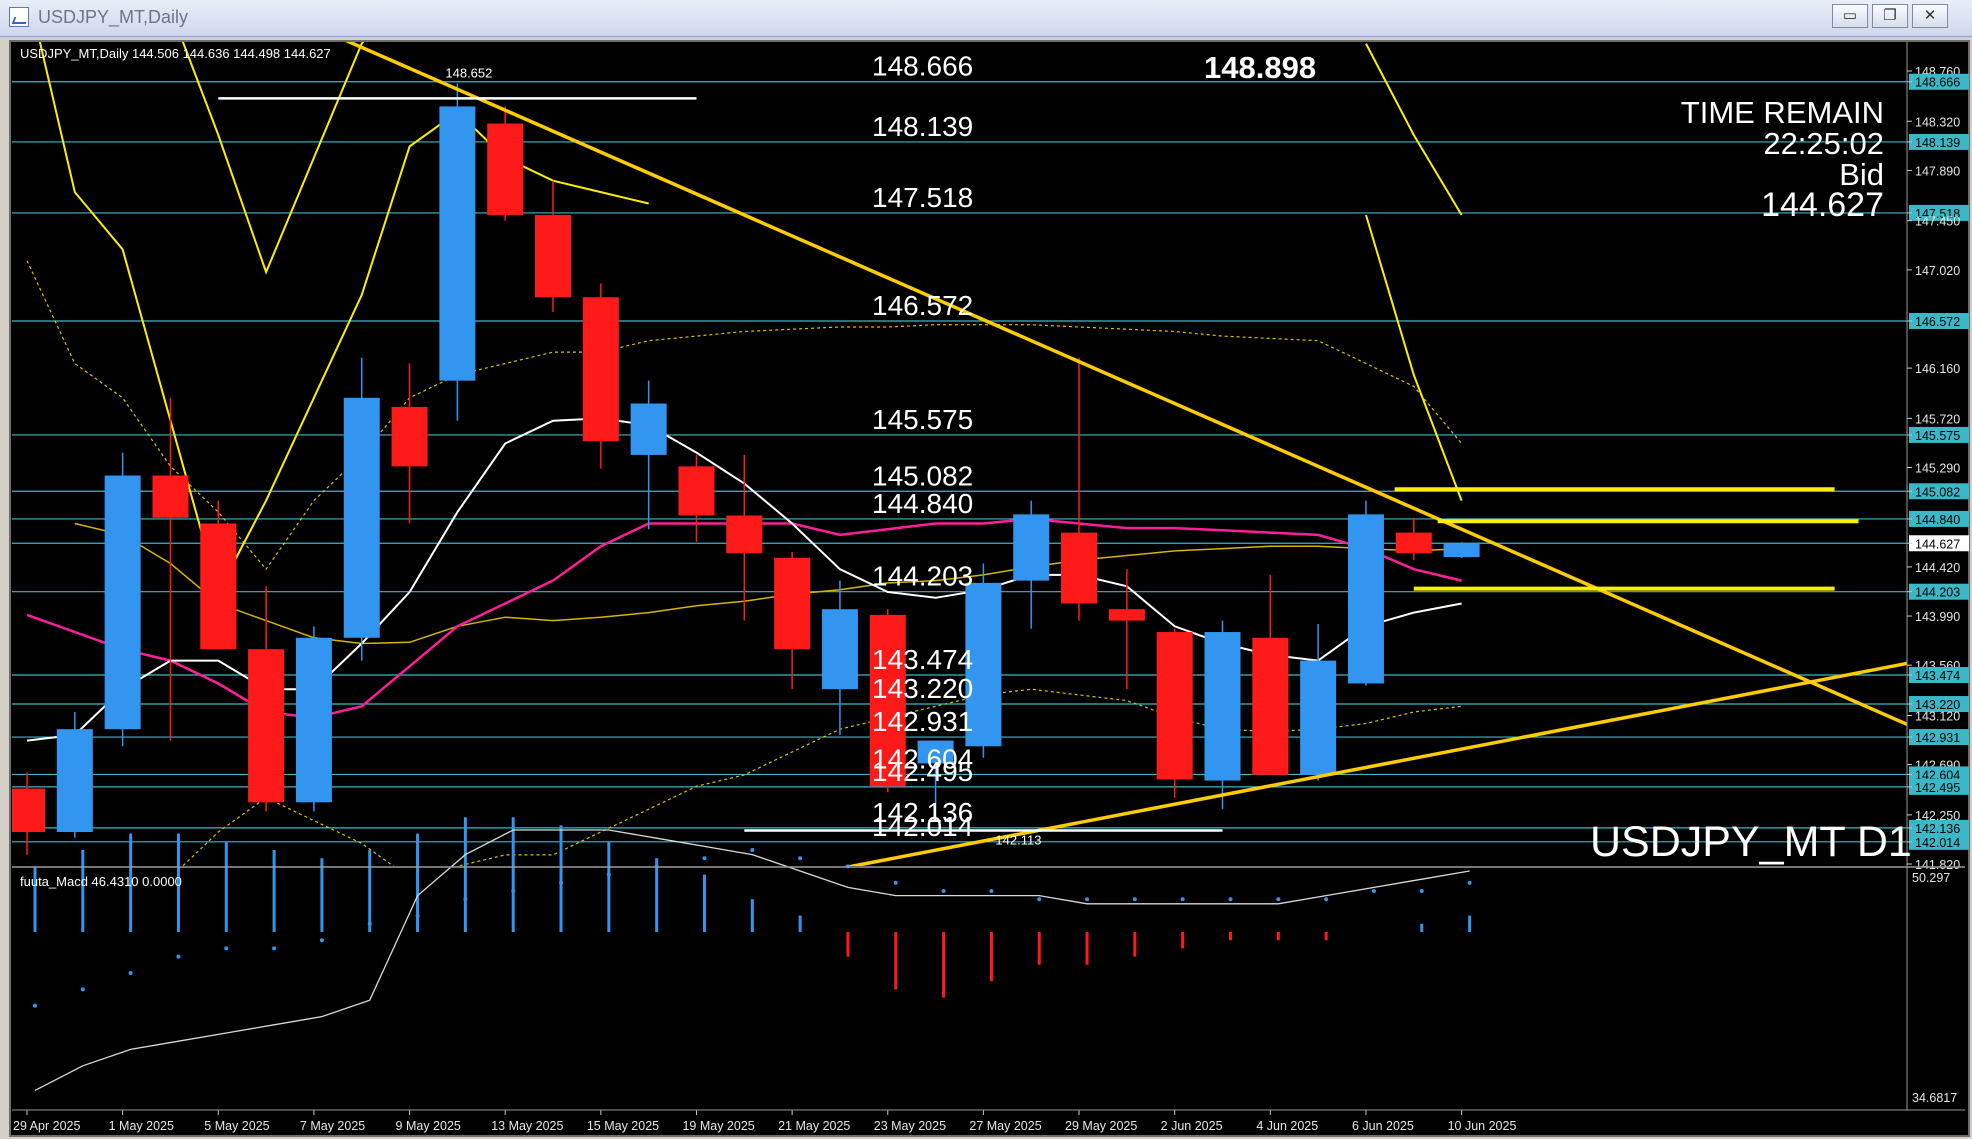 The width and height of the screenshot is (1972, 1139). I want to click on date-axis-label: 27 May 2025, so click(1005, 1126).